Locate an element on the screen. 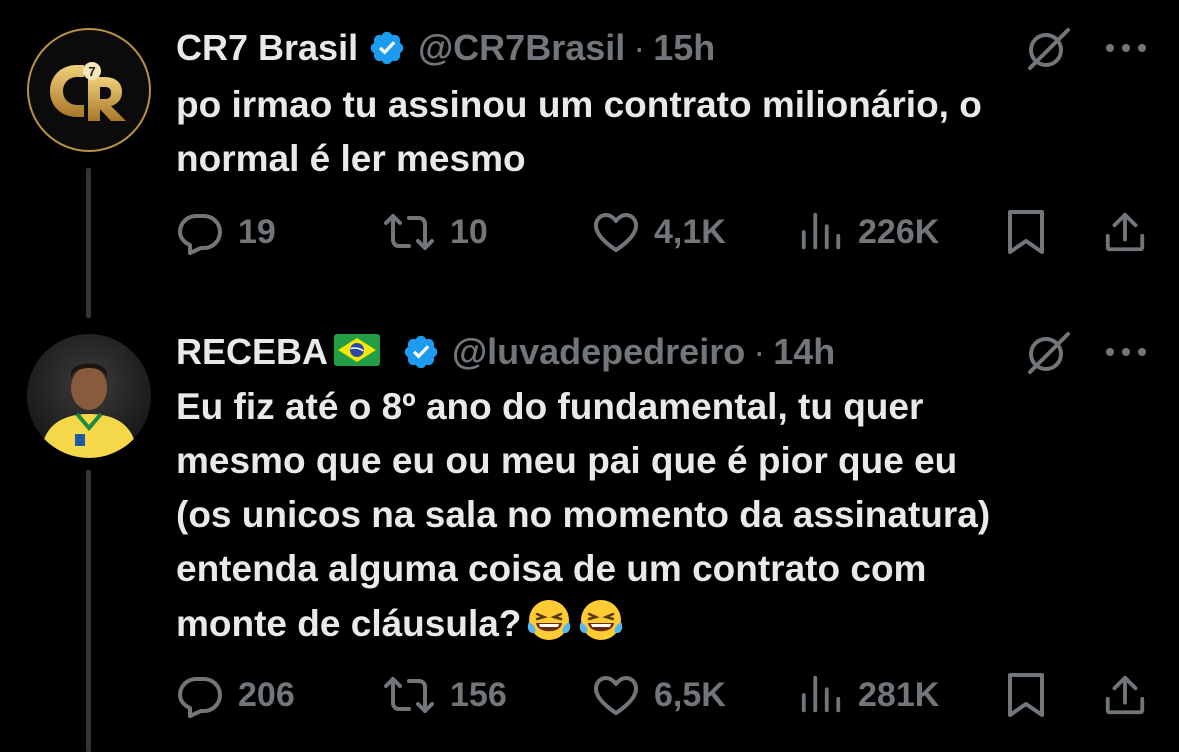 This screenshot has height=752, width=1179. display-name: RECEBA is located at coordinates (252, 352).